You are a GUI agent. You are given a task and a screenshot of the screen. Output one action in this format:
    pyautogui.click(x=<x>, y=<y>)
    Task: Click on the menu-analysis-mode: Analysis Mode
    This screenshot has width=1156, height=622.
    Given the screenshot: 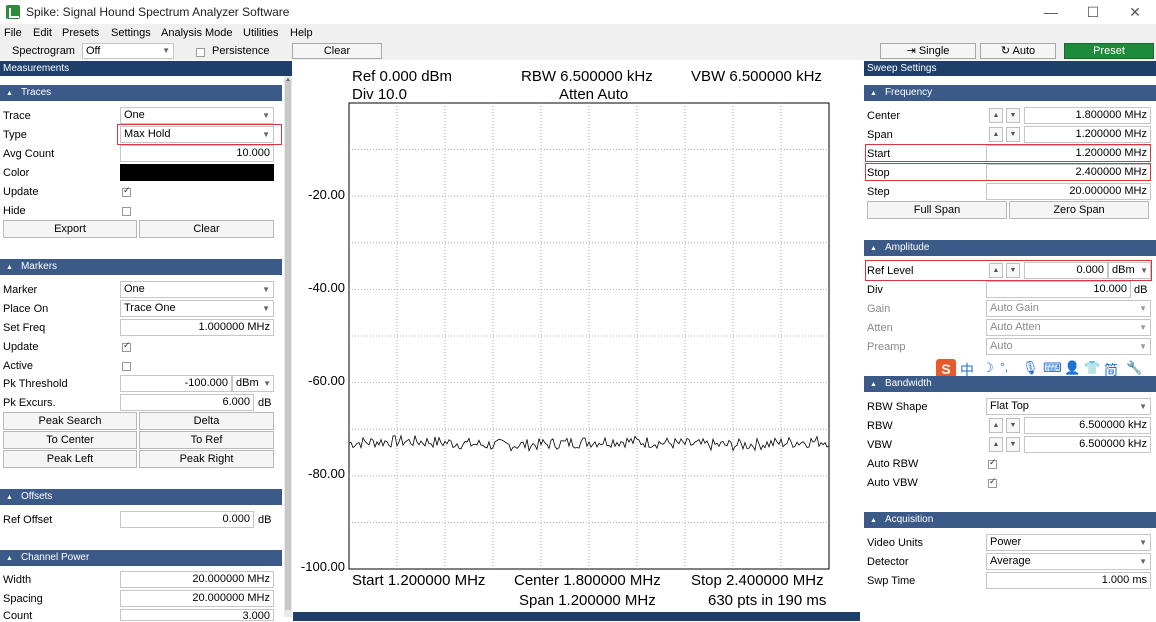 What is the action you would take?
    pyautogui.click(x=197, y=33)
    